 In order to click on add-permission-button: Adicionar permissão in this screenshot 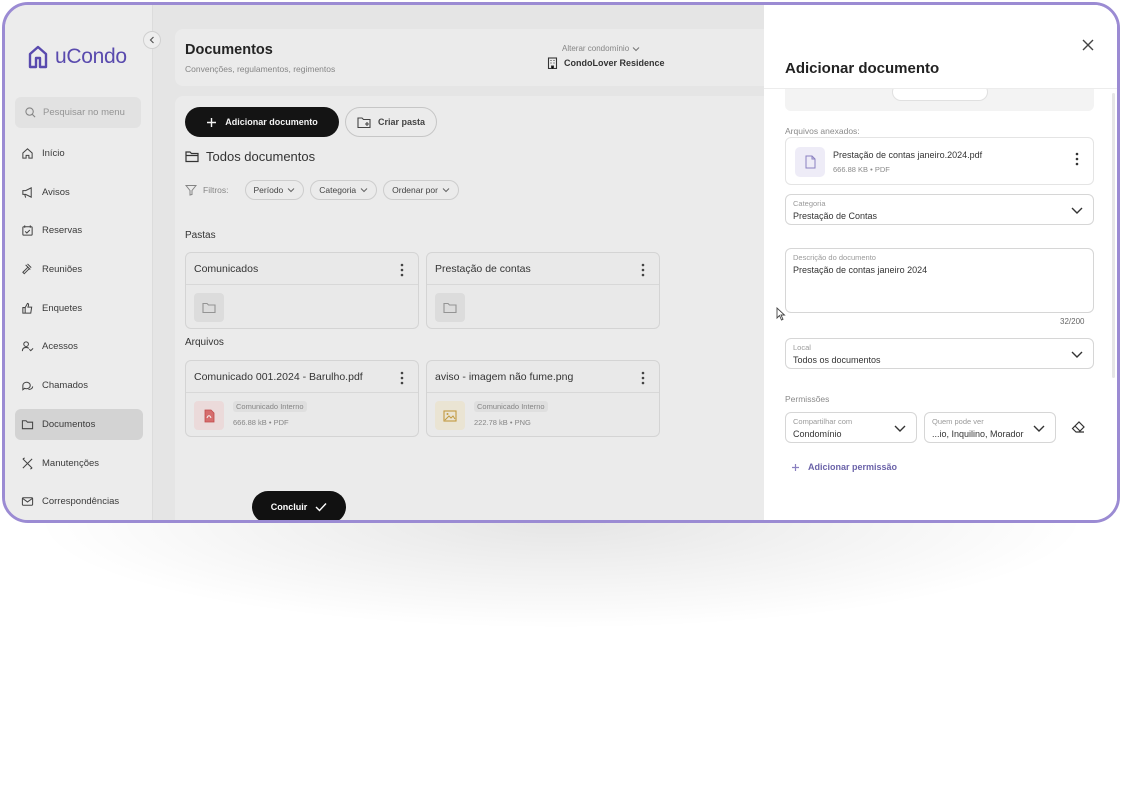, I will do `click(844, 467)`.